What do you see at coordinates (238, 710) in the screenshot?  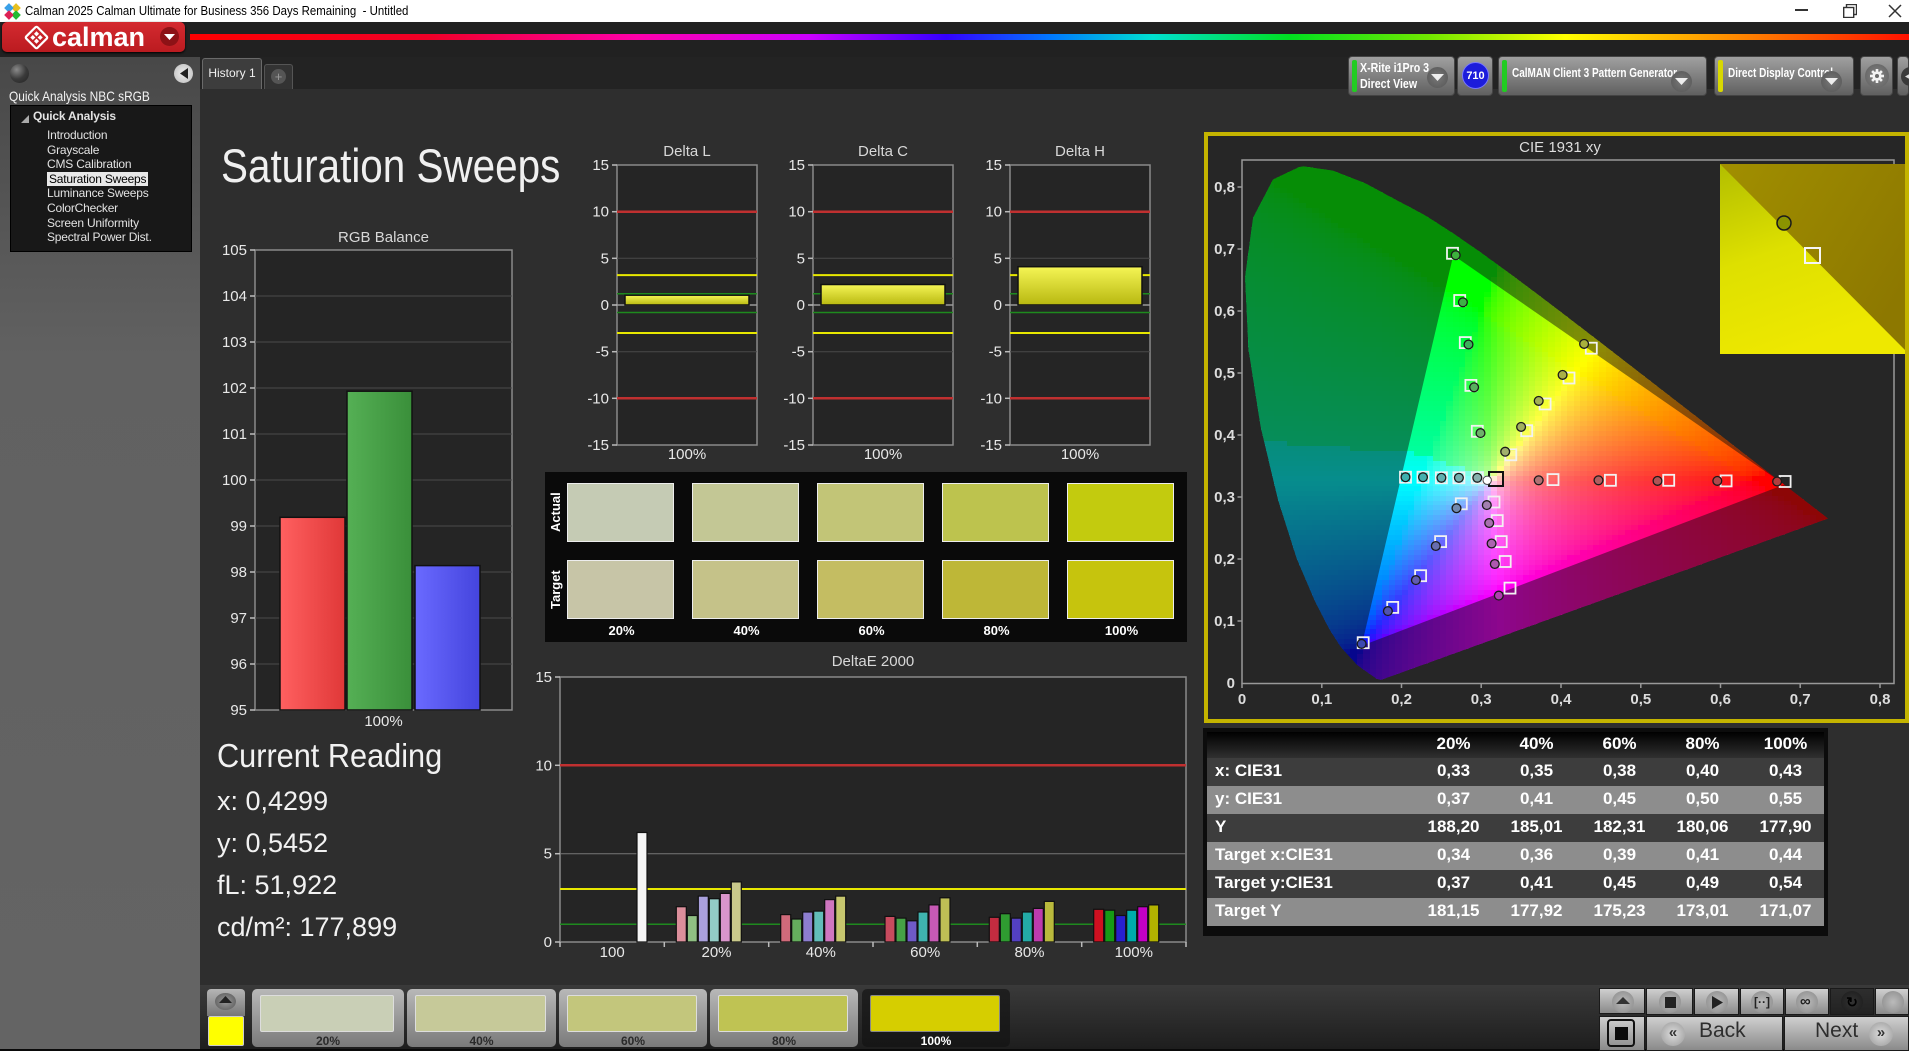 I see `svg-text: 95` at bounding box center [238, 710].